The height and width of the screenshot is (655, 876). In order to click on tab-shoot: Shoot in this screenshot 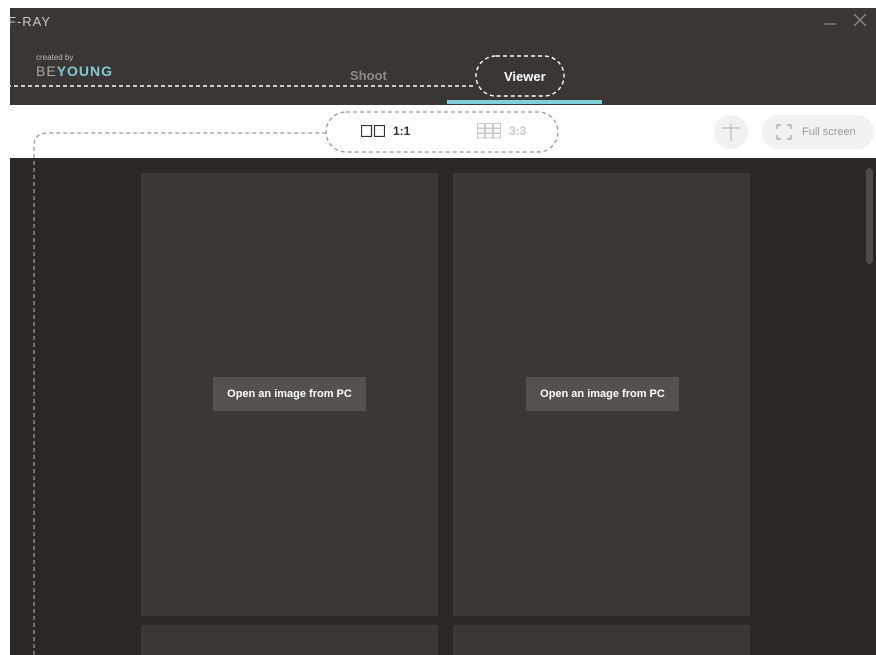, I will do `click(368, 75)`.